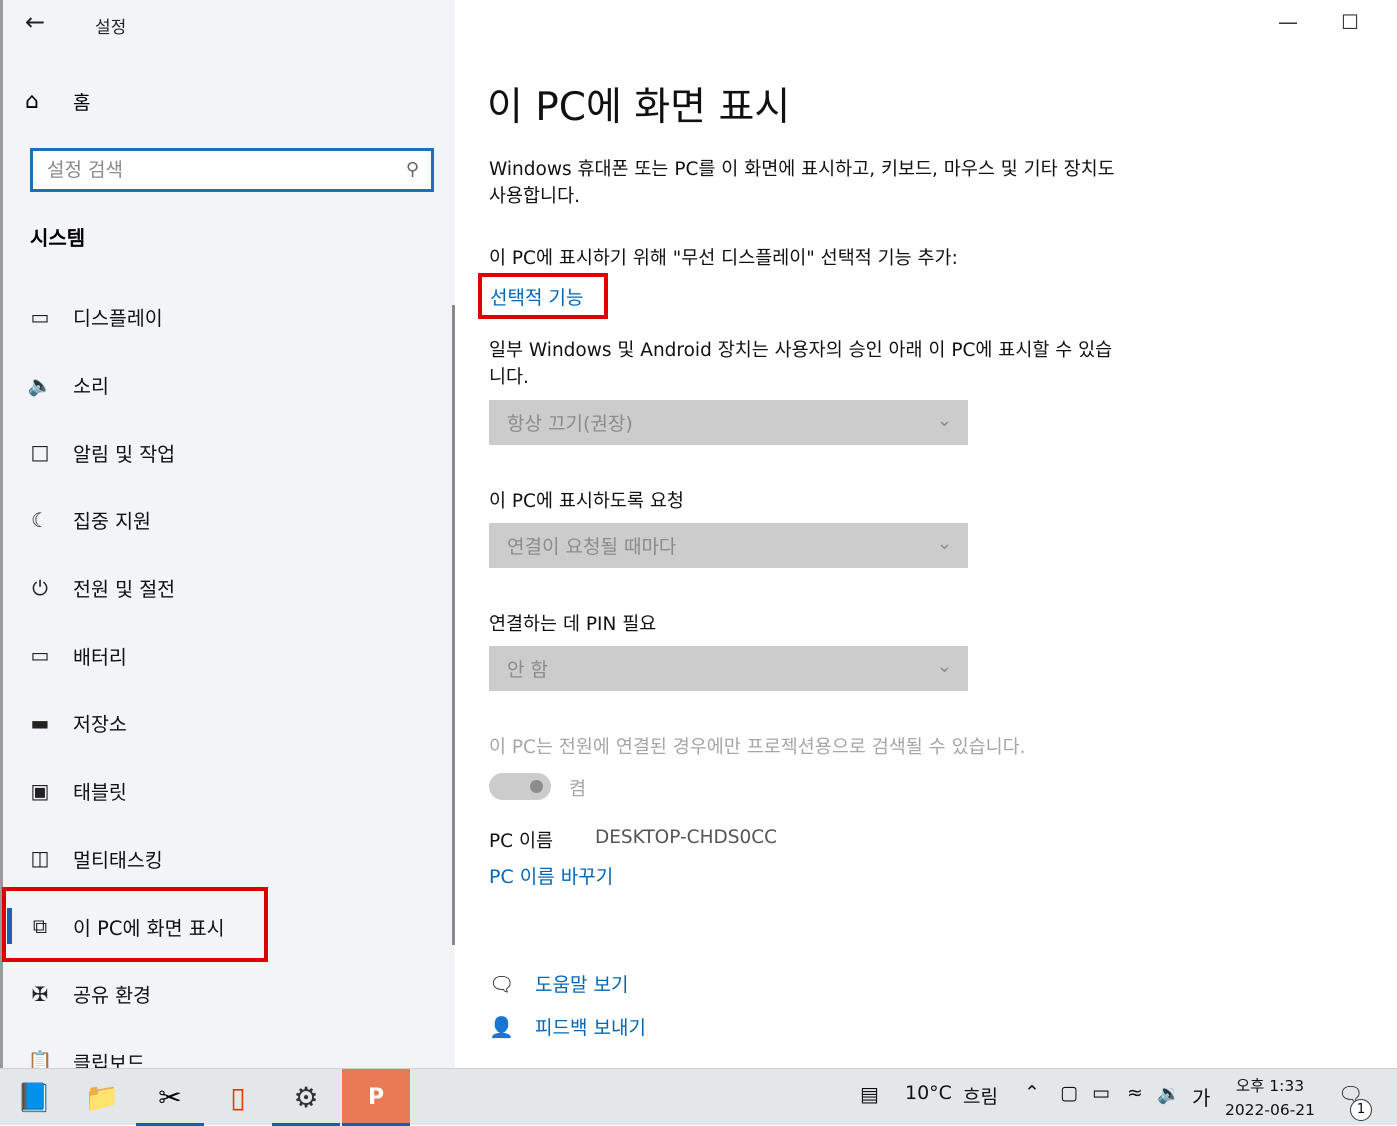  What do you see at coordinates (57, 101) in the screenshot?
I see `sidebar-item-home: ⌂ 홈` at bounding box center [57, 101].